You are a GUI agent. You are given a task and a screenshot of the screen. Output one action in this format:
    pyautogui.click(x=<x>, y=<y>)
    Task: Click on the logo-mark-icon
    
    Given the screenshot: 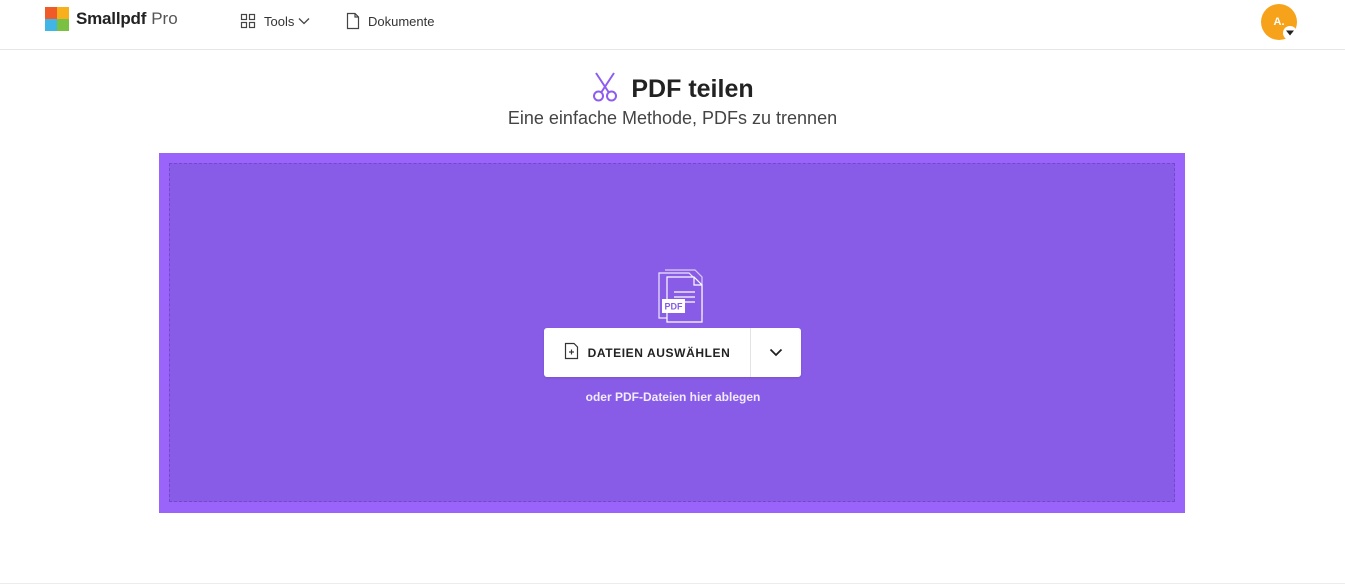 What is the action you would take?
    pyautogui.click(x=57, y=19)
    